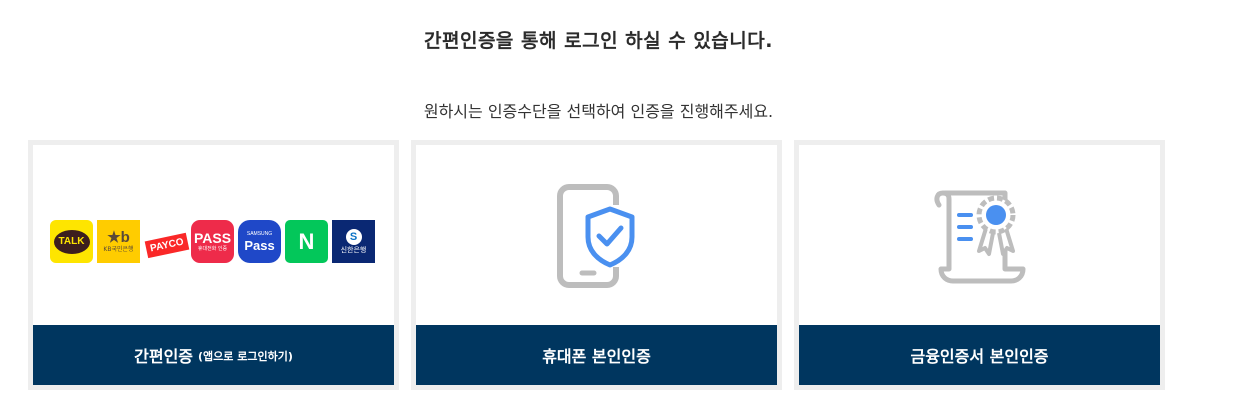 The image size is (1233, 405). What do you see at coordinates (167, 241) in the screenshot?
I see `payco-icon: PAYCO` at bounding box center [167, 241].